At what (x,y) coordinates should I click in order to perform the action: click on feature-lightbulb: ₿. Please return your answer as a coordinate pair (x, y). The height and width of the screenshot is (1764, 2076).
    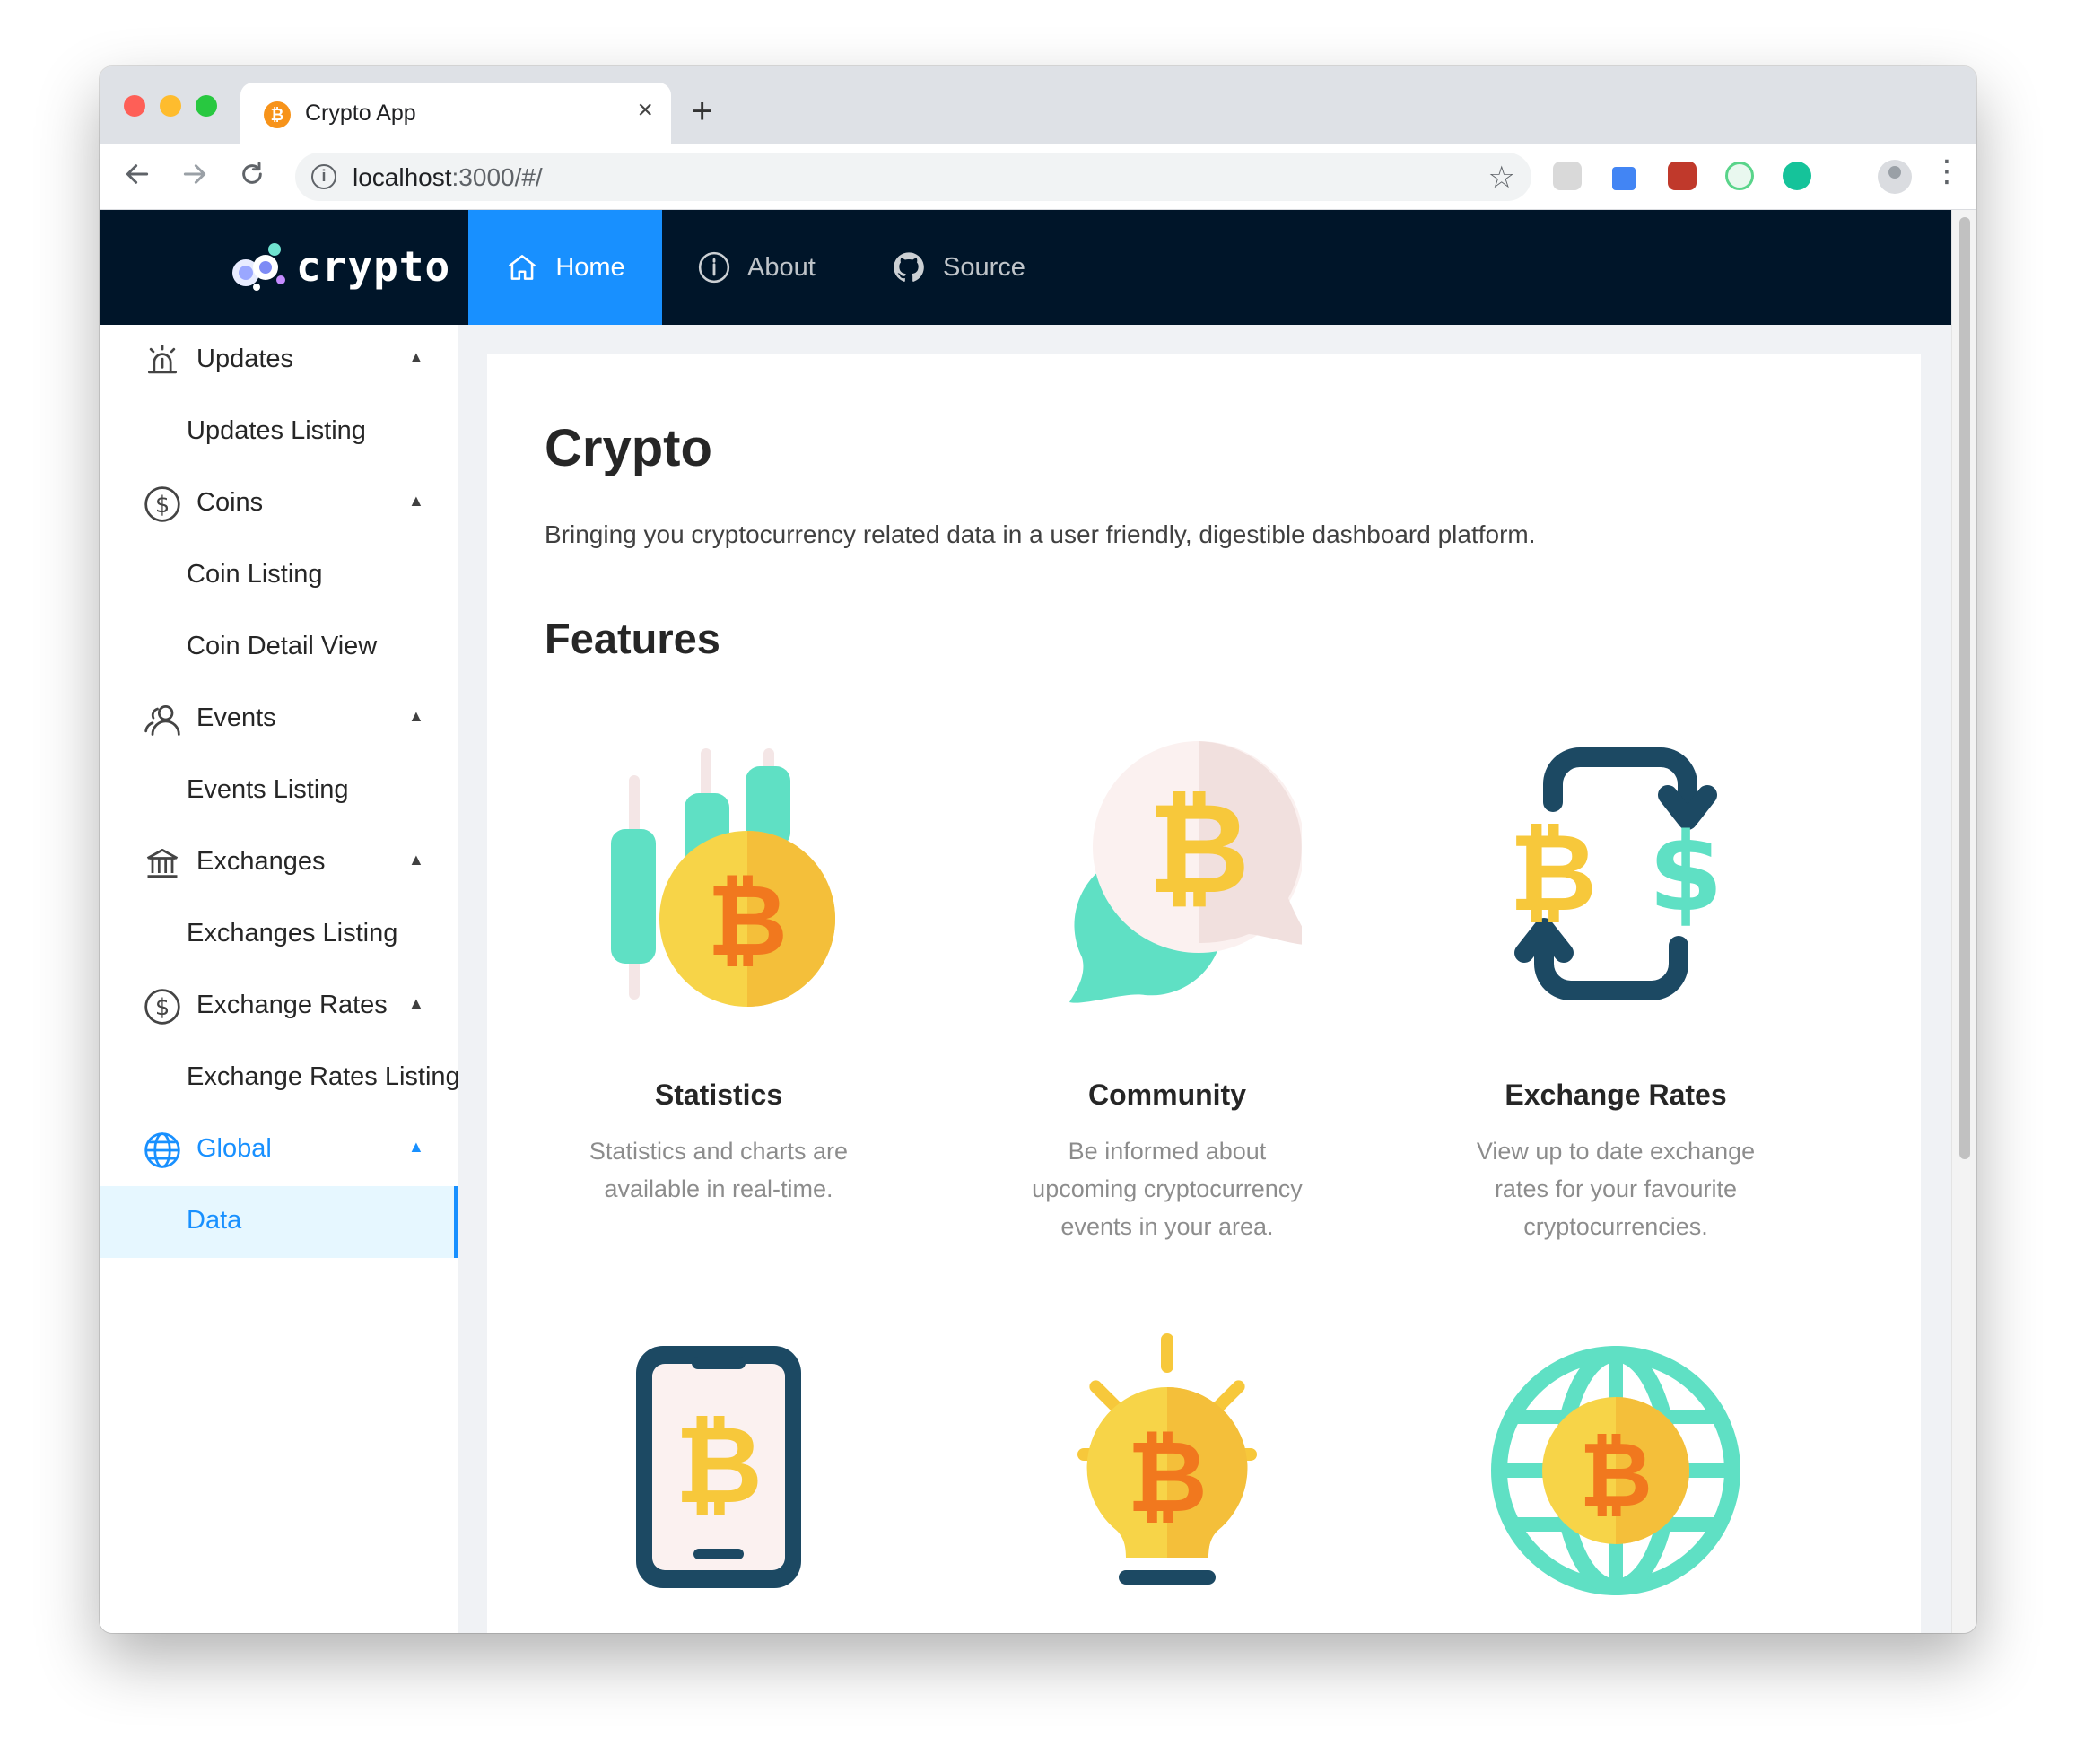
    Looking at the image, I should click on (1167, 1462).